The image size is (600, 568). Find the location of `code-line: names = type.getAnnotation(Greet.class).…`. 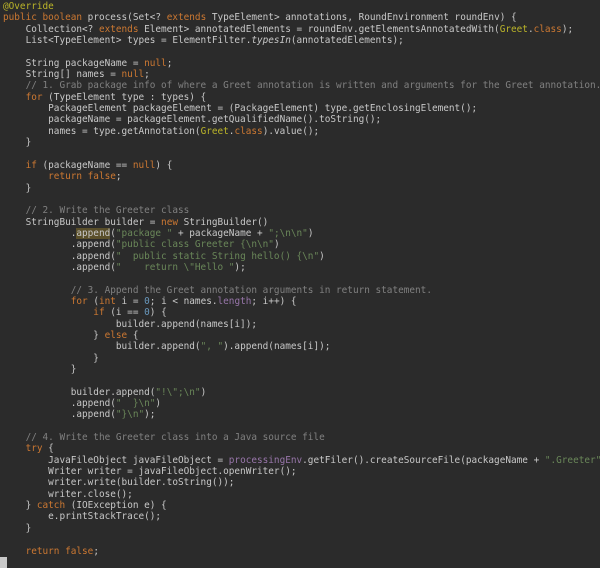

code-line: names = type.getAnnotation(Greet.class).… is located at coordinates (300, 131).